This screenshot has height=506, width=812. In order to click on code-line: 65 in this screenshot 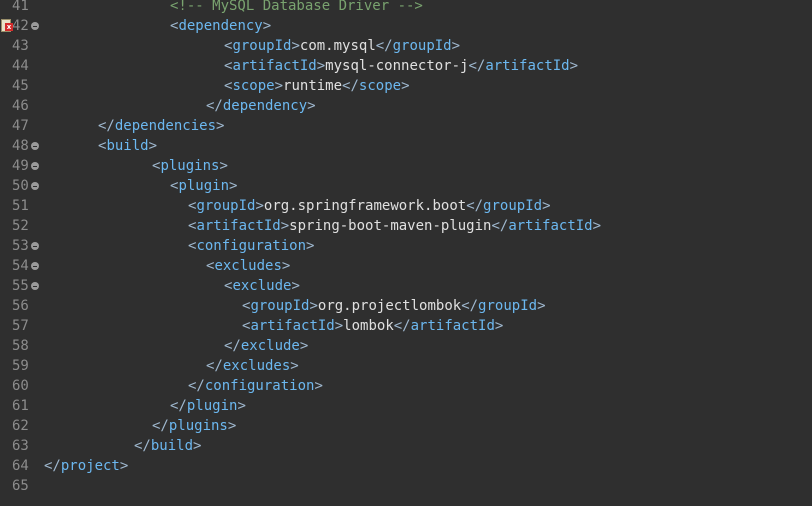, I will do `click(406, 486)`.